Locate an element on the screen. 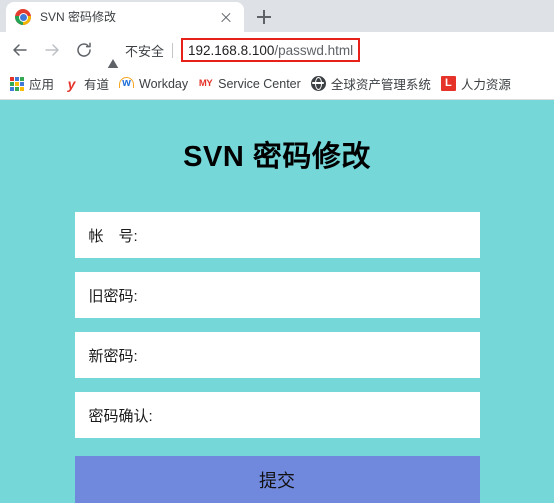  field-label: 旧密码: is located at coordinates (113, 296).